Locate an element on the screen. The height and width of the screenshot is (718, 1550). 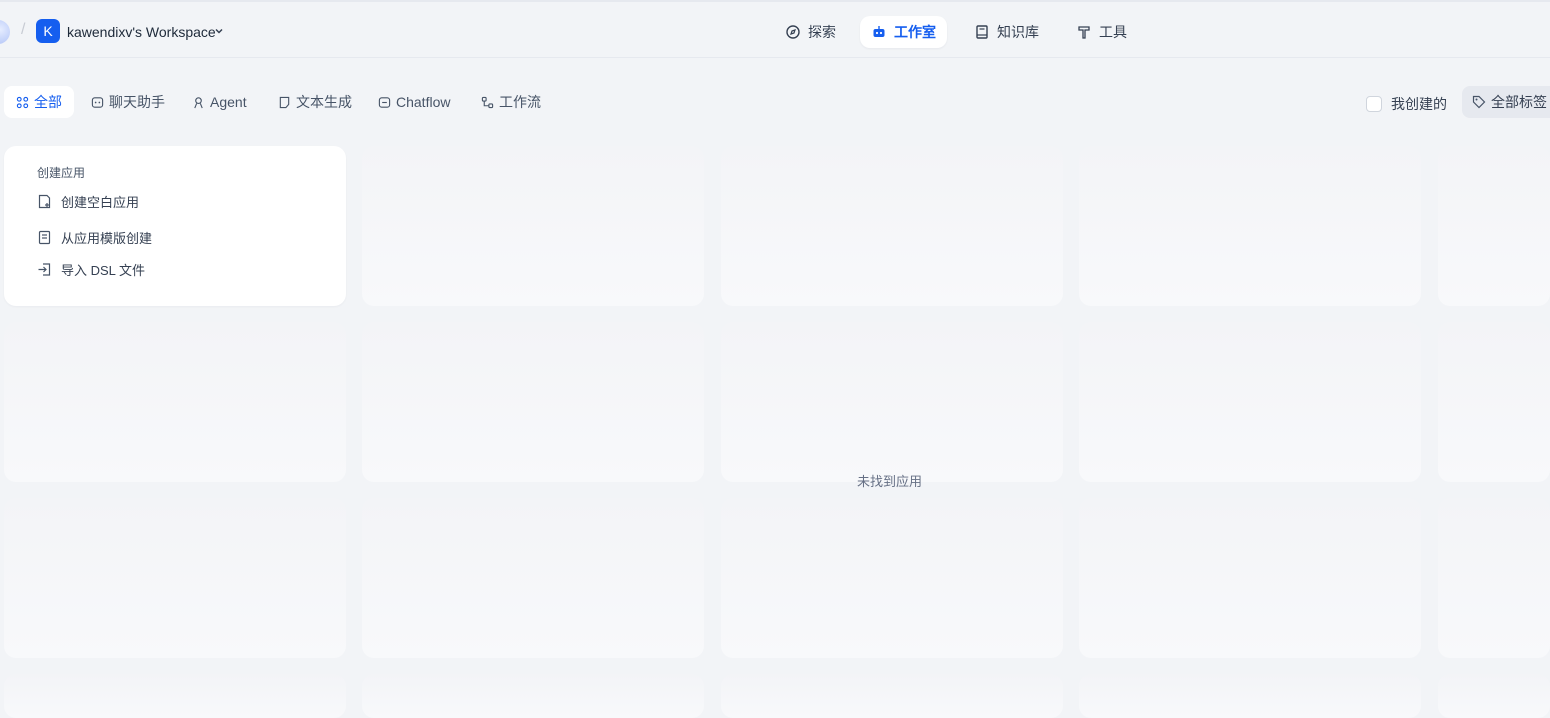
workspace-avatar: K is located at coordinates (48, 31).